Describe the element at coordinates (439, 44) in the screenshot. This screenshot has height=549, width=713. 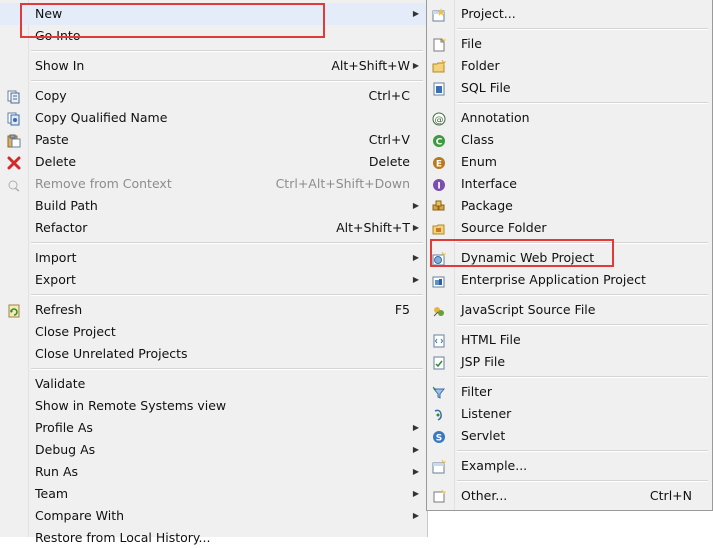
I see `file-icon` at that location.